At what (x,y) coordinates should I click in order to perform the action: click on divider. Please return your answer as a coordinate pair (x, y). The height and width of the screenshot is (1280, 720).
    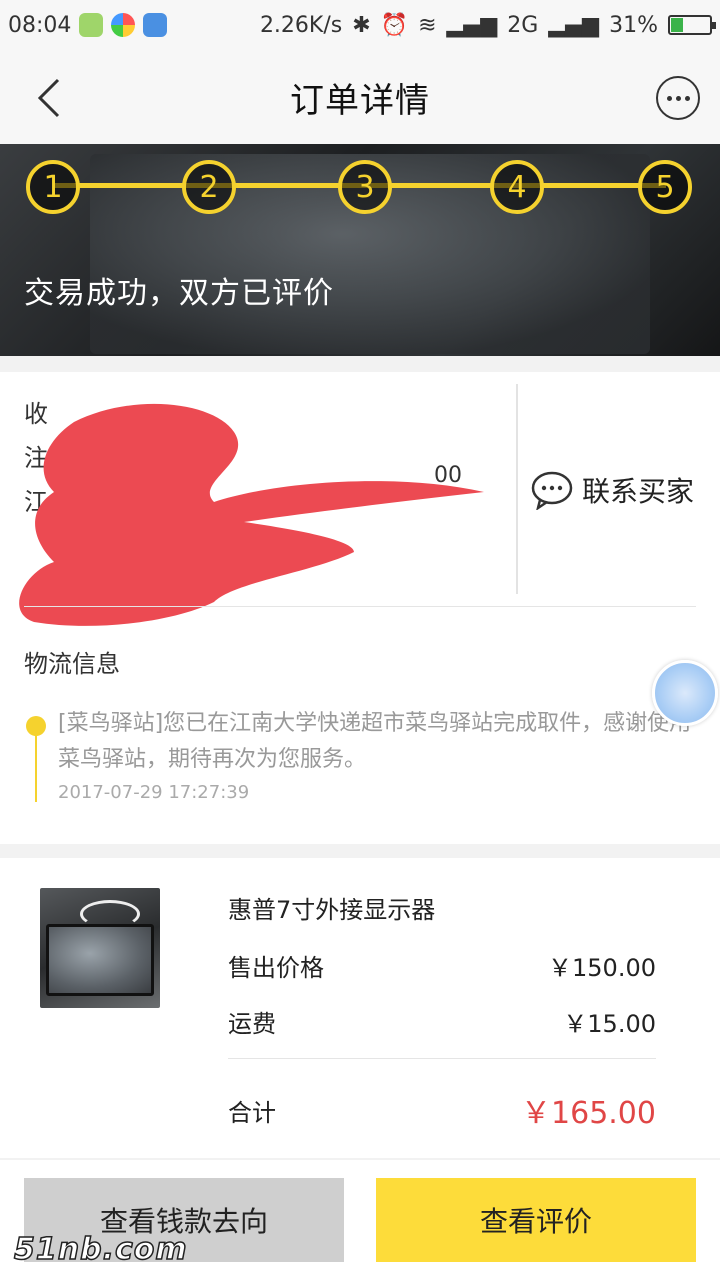
    Looking at the image, I should click on (360, 606).